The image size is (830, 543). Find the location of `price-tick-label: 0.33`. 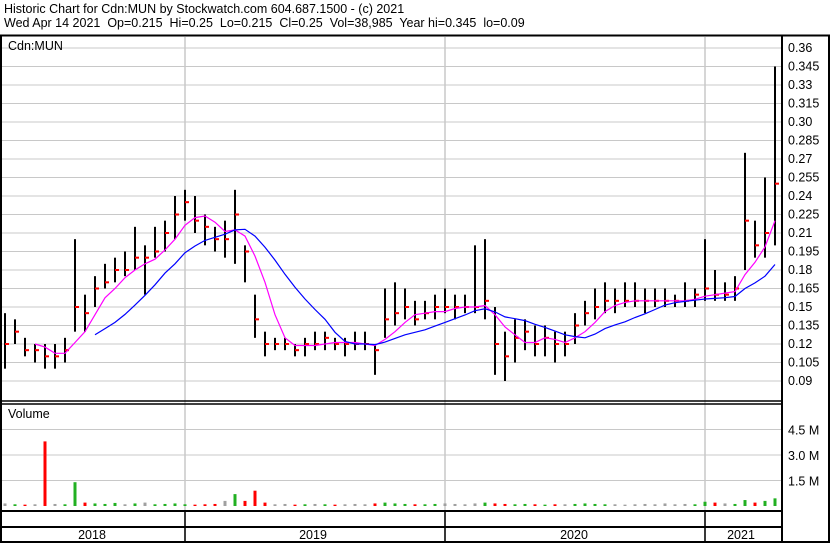

price-tick-label: 0.33 is located at coordinates (800, 85).